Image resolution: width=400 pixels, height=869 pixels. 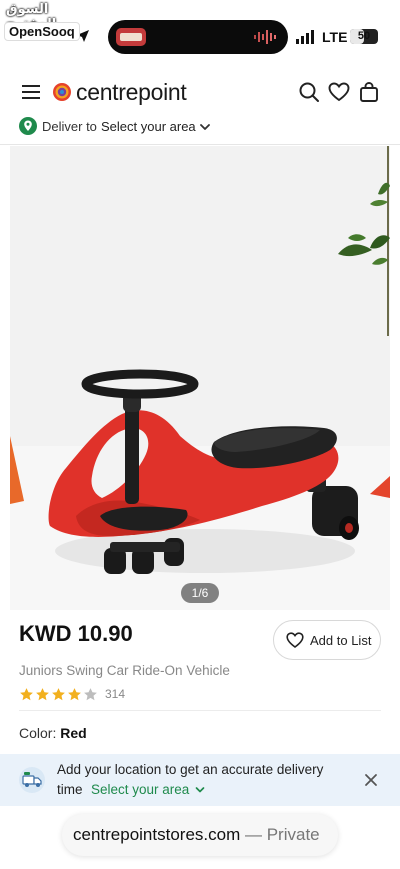 I want to click on watermark-brand: OpenSooq, so click(x=42, y=31).